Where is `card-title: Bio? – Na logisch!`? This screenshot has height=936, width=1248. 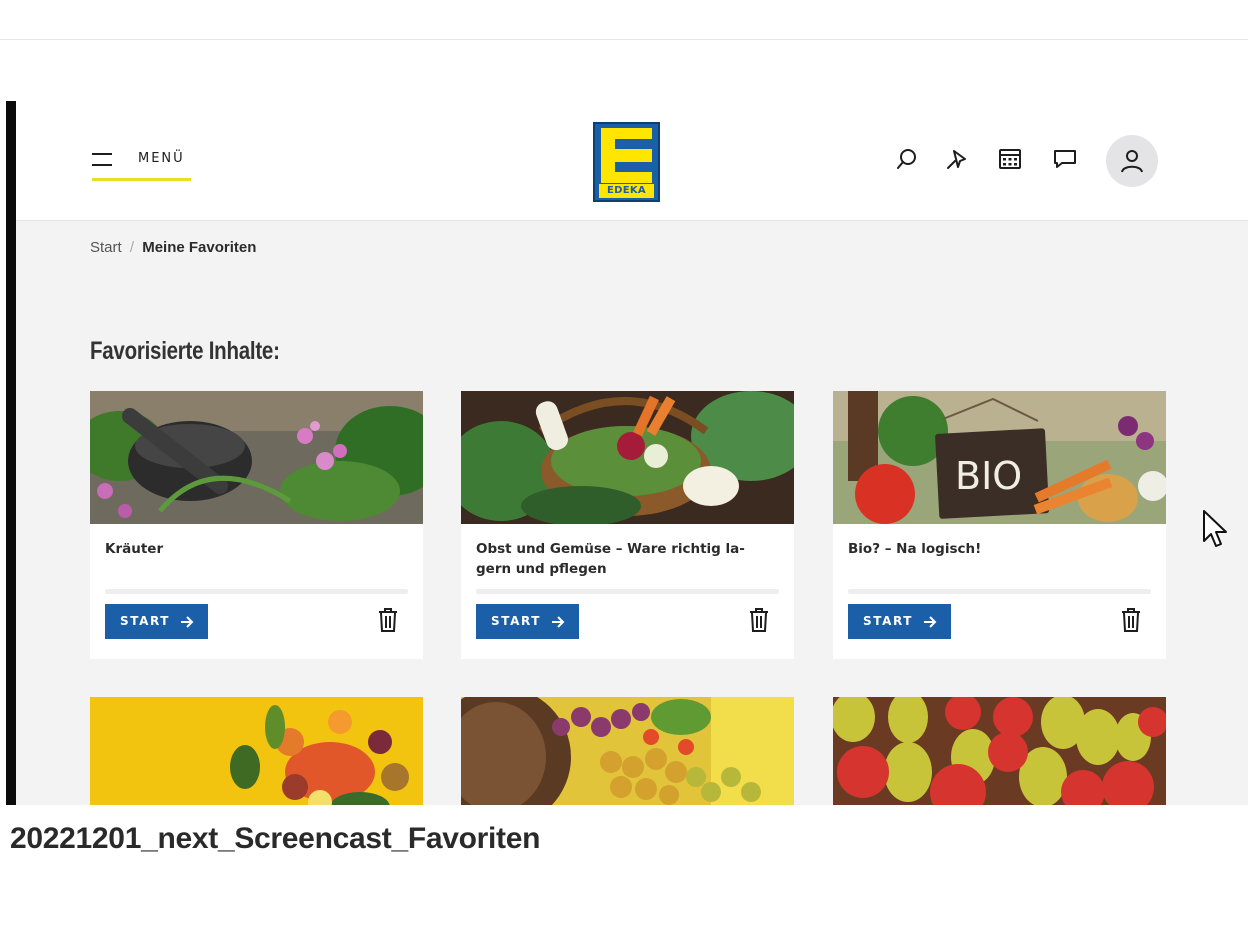 card-title: Bio? – Na logisch! is located at coordinates (998, 549).